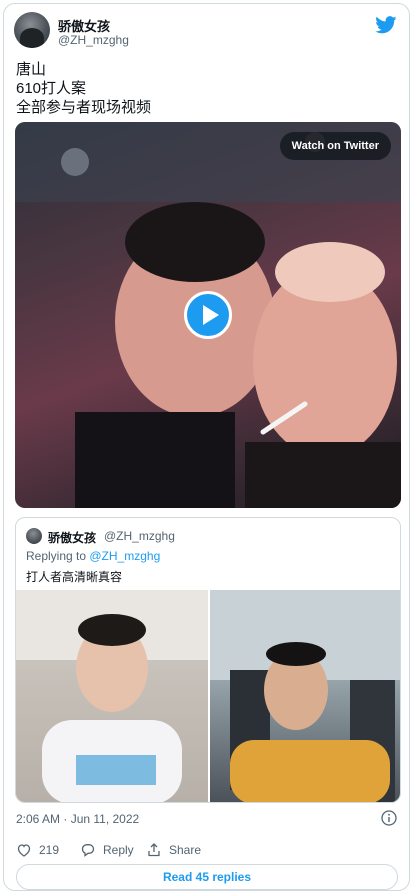 The height and width of the screenshot is (895, 414). What do you see at coordinates (386, 25) in the screenshot?
I see `twitter-bird-icon` at bounding box center [386, 25].